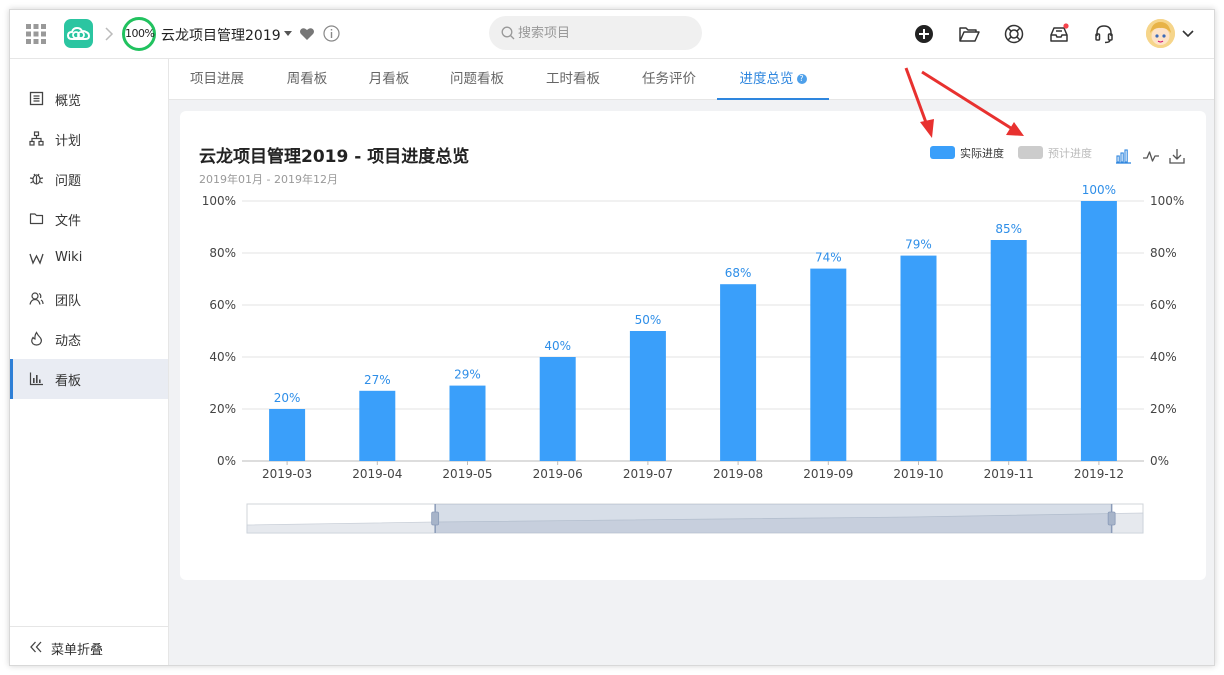 The width and height of the screenshot is (1224, 675). What do you see at coordinates (467, 375) in the screenshot?
I see `bar-data-label: 29%` at bounding box center [467, 375].